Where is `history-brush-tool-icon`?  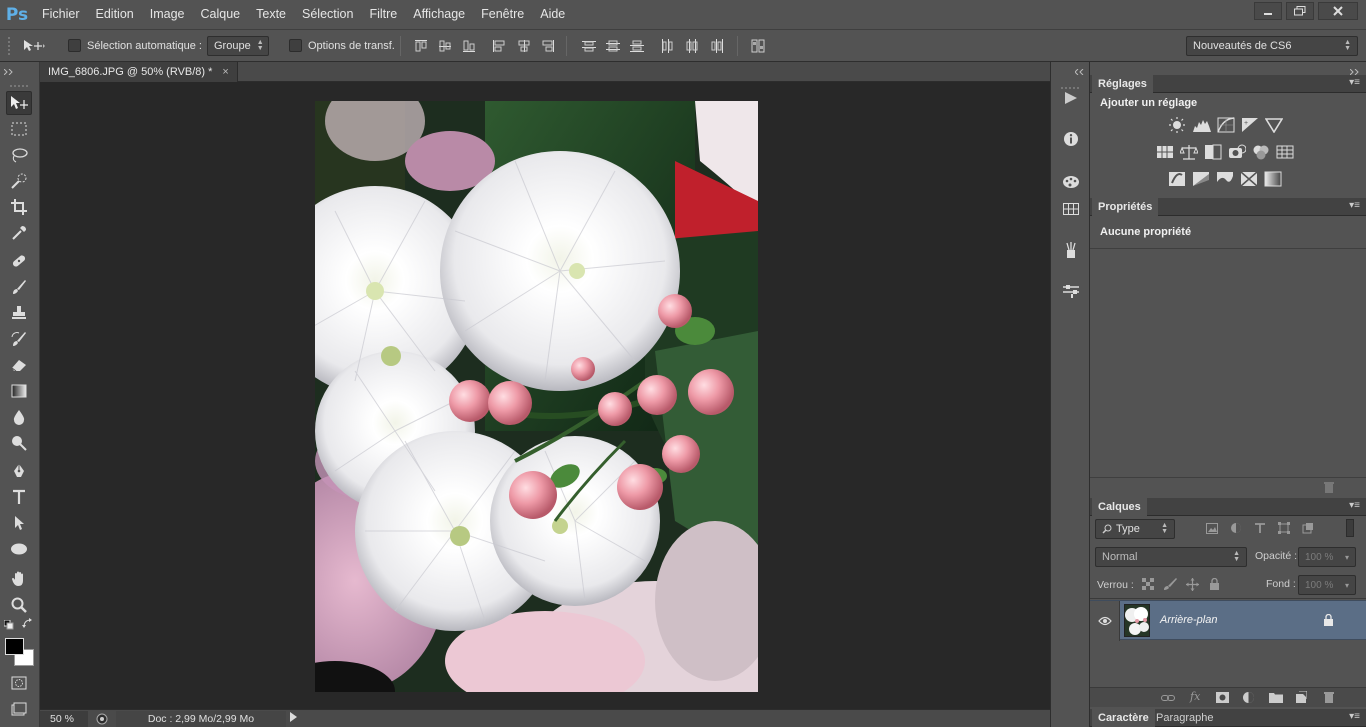
history-brush-tool-icon is located at coordinates (19, 339).